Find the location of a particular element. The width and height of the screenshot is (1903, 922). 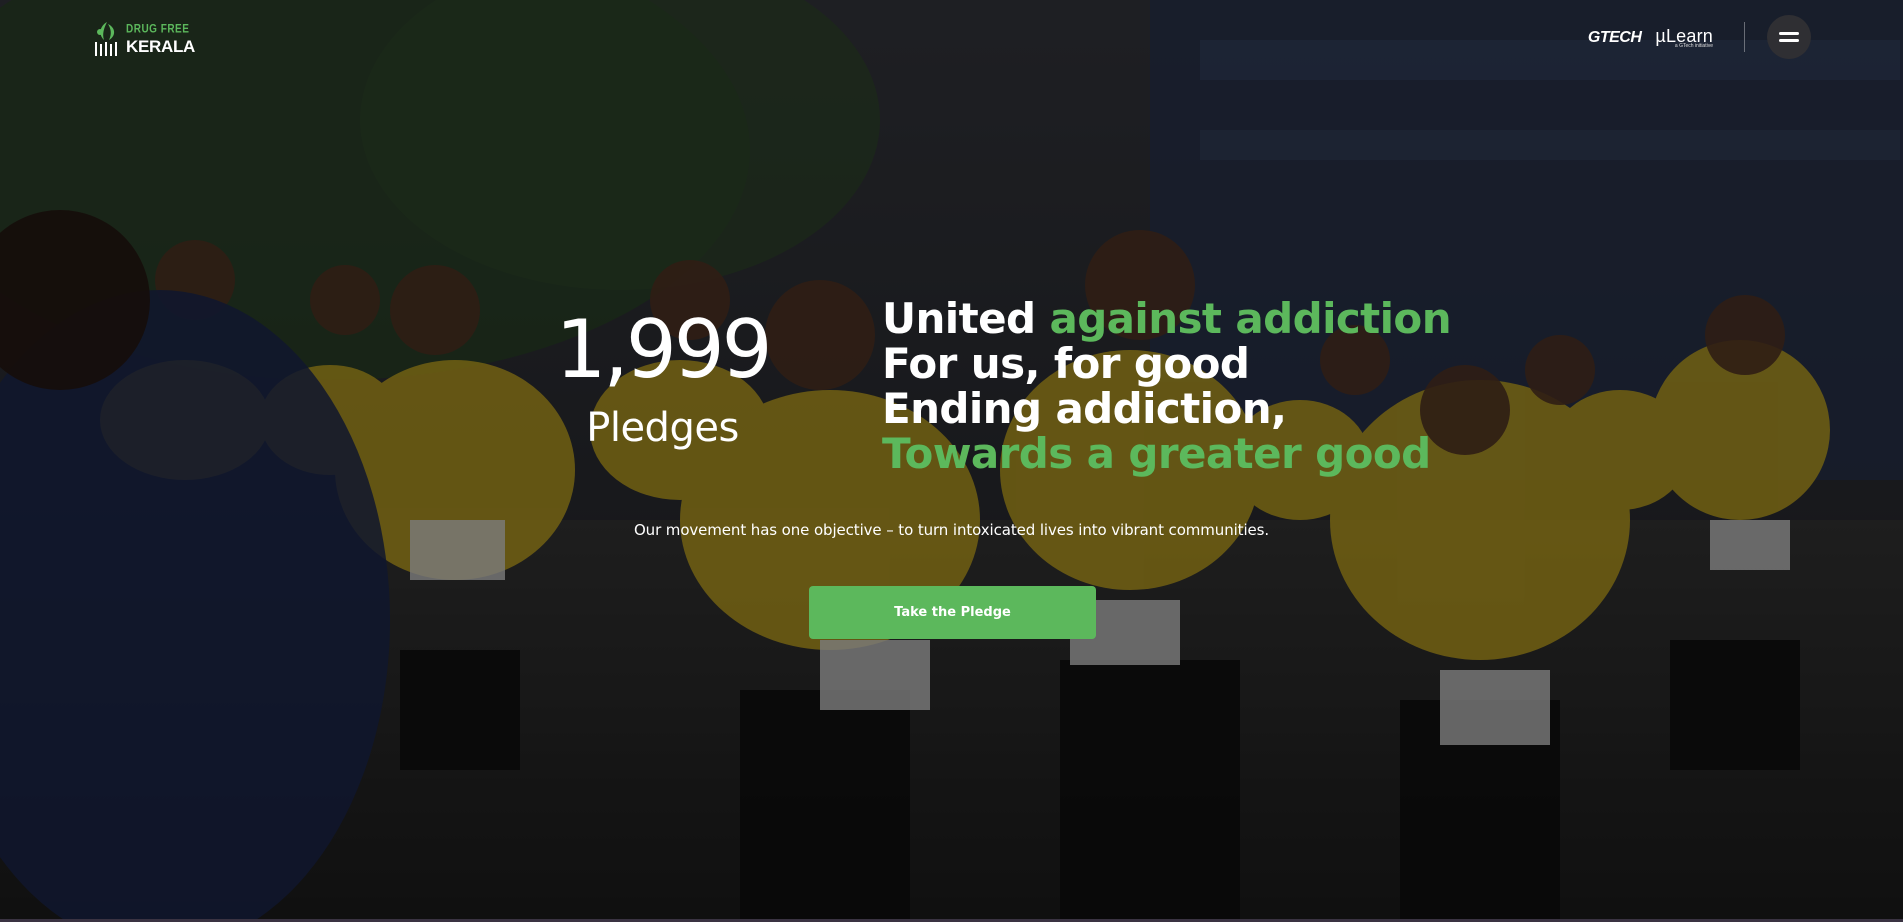

gtech-logo: GTECH is located at coordinates (1615, 38).